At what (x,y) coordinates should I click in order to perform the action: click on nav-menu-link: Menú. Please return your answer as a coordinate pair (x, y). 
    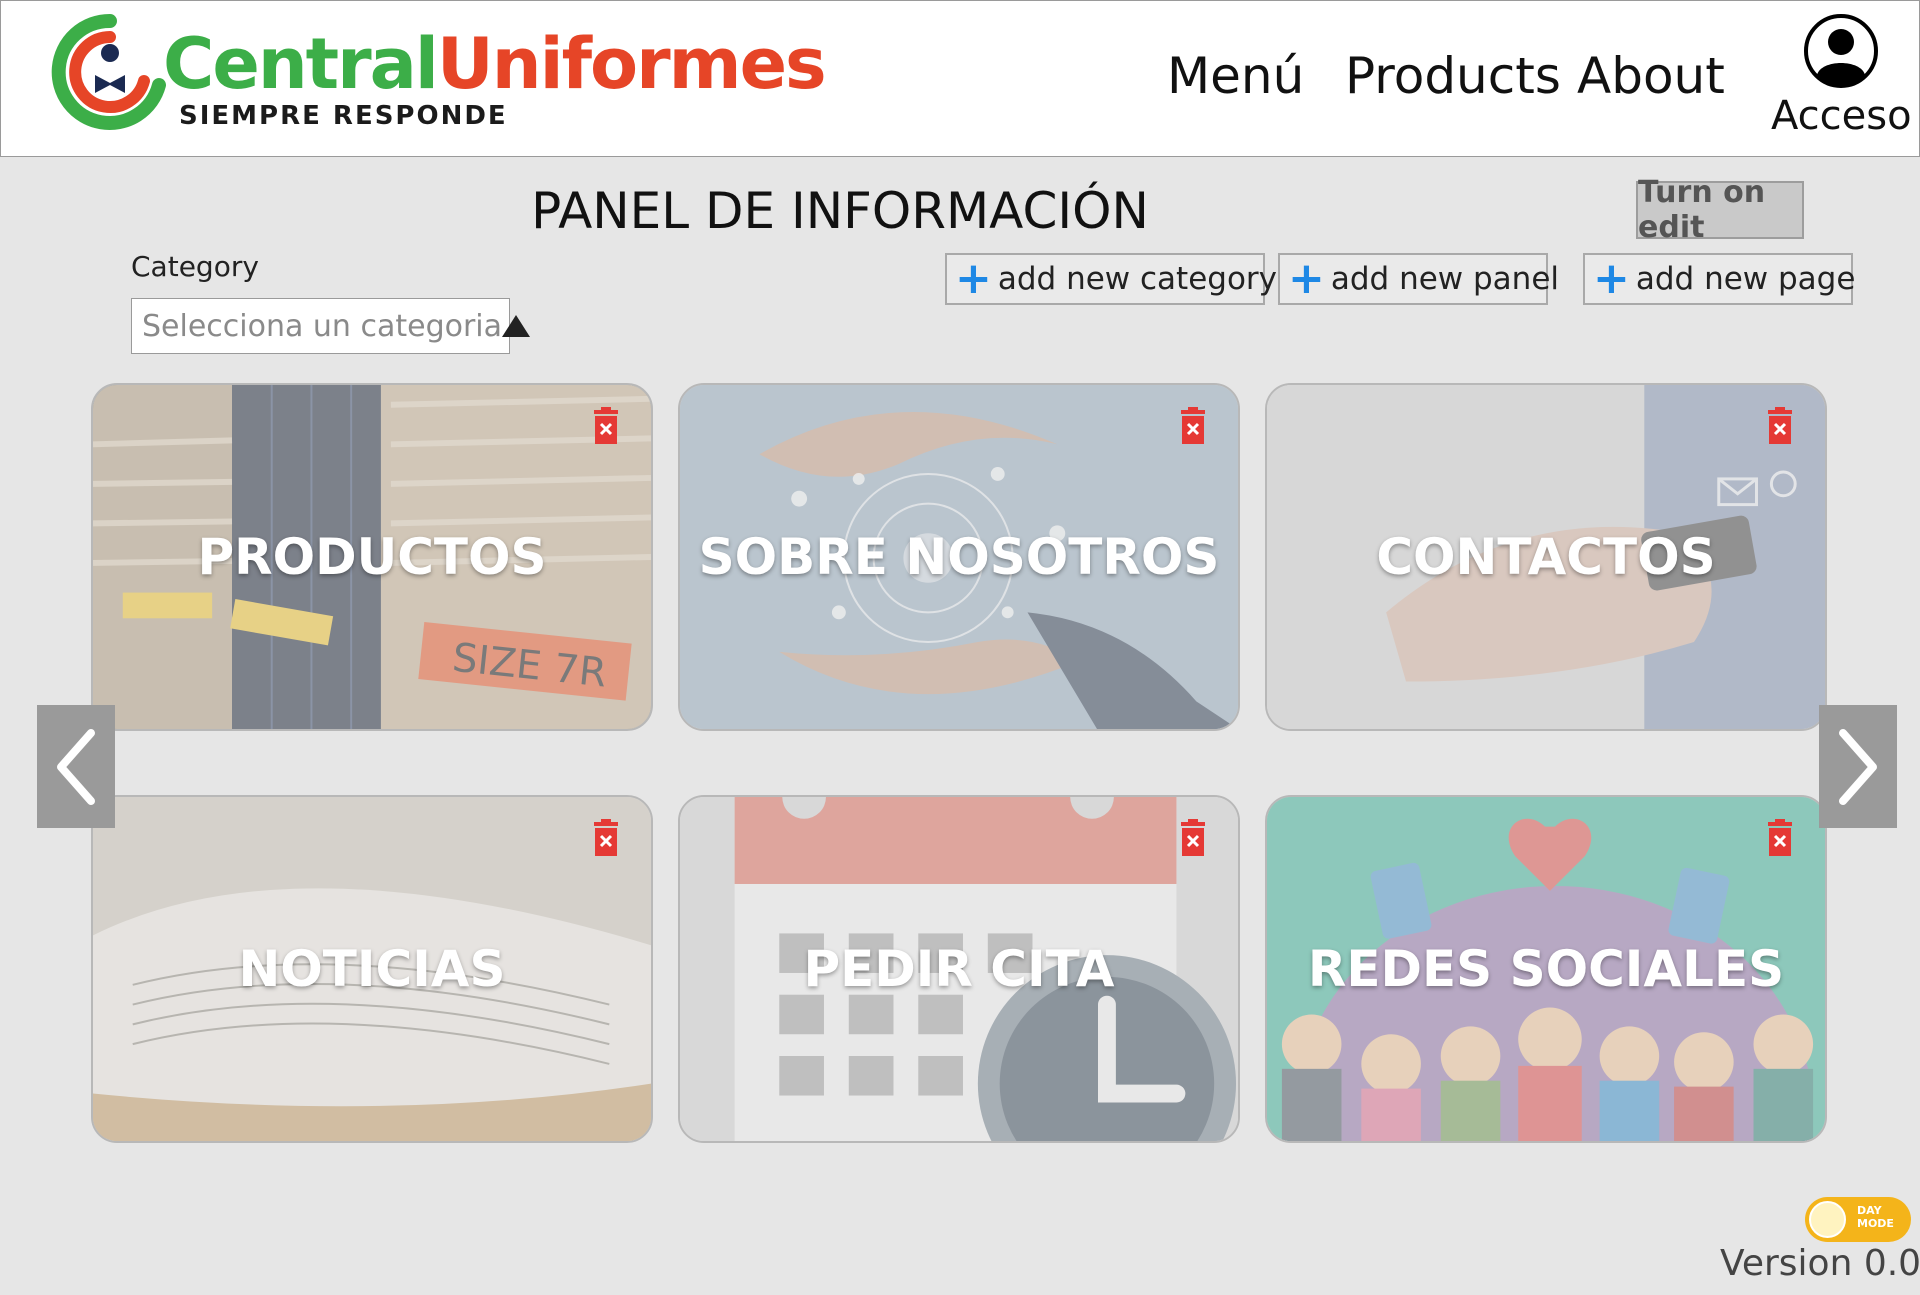
    Looking at the image, I should click on (1235, 76).